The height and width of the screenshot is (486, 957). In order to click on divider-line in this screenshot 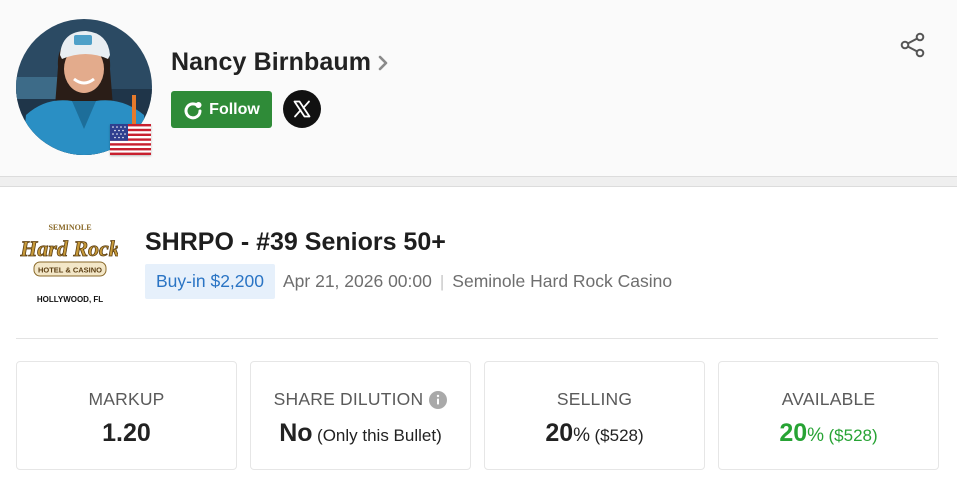, I will do `click(477, 338)`.